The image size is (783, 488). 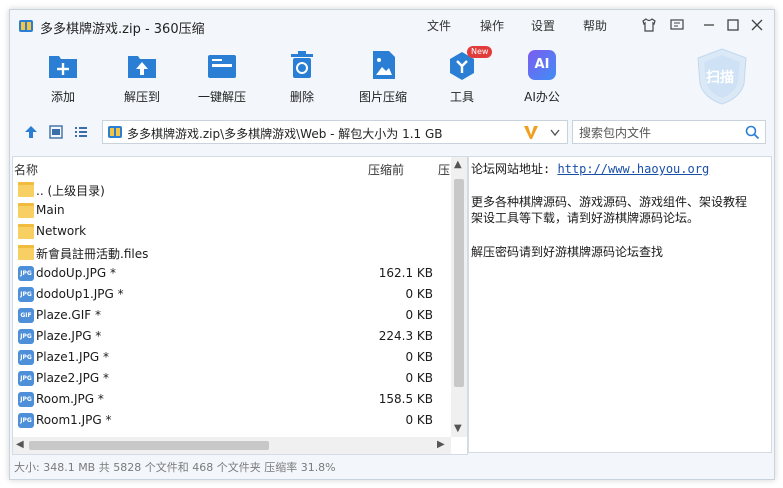 I want to click on list-view-icon, so click(x=81, y=132).